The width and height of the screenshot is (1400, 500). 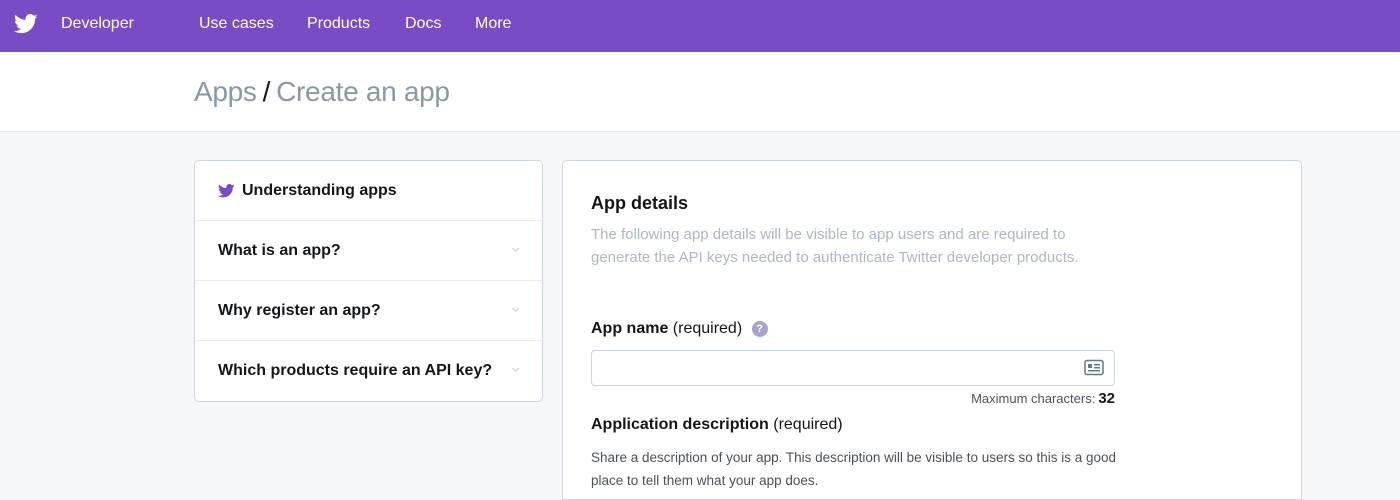 What do you see at coordinates (630, 328) in the screenshot?
I see `app-name-label-text: App name` at bounding box center [630, 328].